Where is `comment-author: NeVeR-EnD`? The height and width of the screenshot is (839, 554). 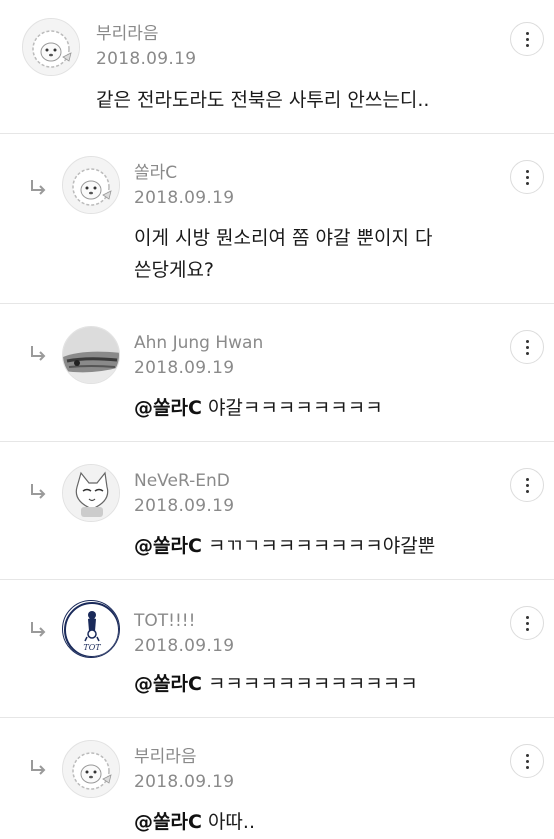
comment-author: NeVeR-EnD is located at coordinates (184, 481).